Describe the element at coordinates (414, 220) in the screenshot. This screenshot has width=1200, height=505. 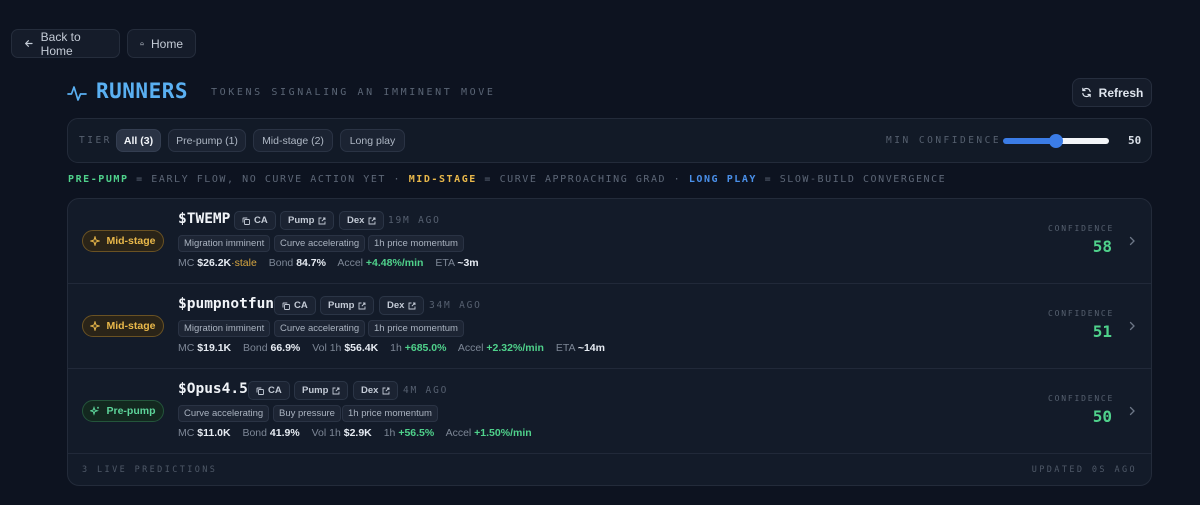
I see `prediction-age: 19M AGO` at that location.